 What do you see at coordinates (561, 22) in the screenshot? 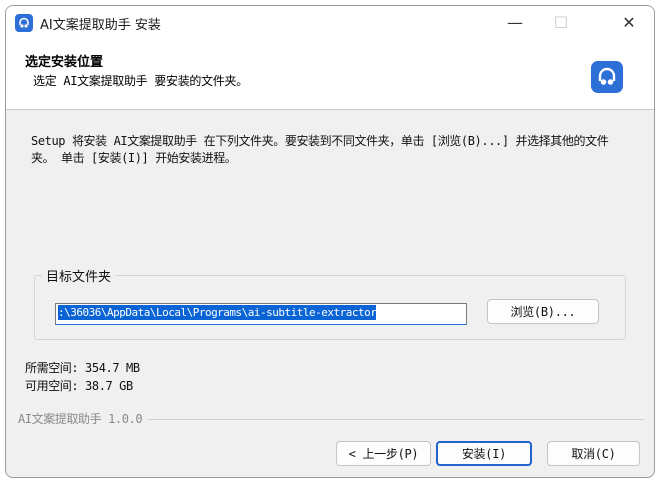
I see `maximize-button: ☐` at bounding box center [561, 22].